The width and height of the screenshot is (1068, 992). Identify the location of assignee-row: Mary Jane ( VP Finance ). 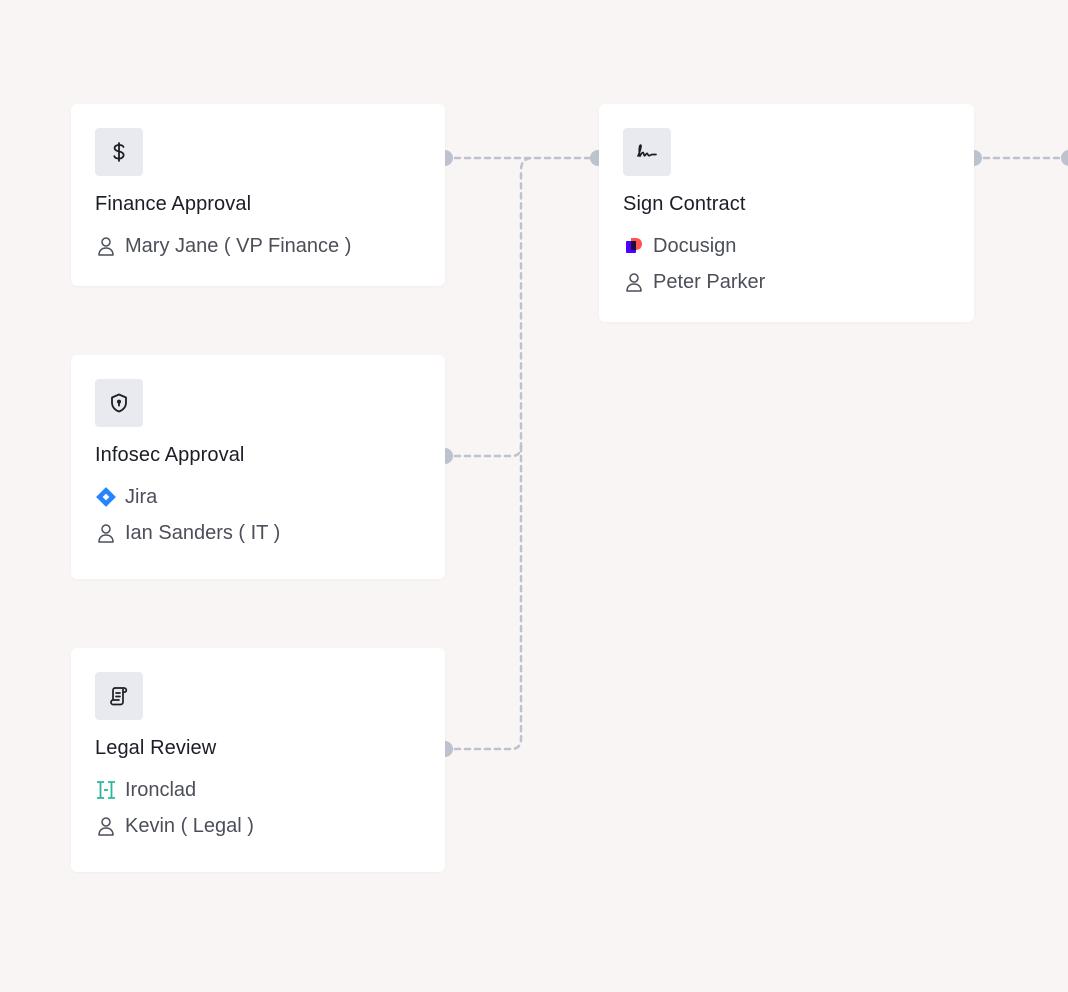
(258, 246).